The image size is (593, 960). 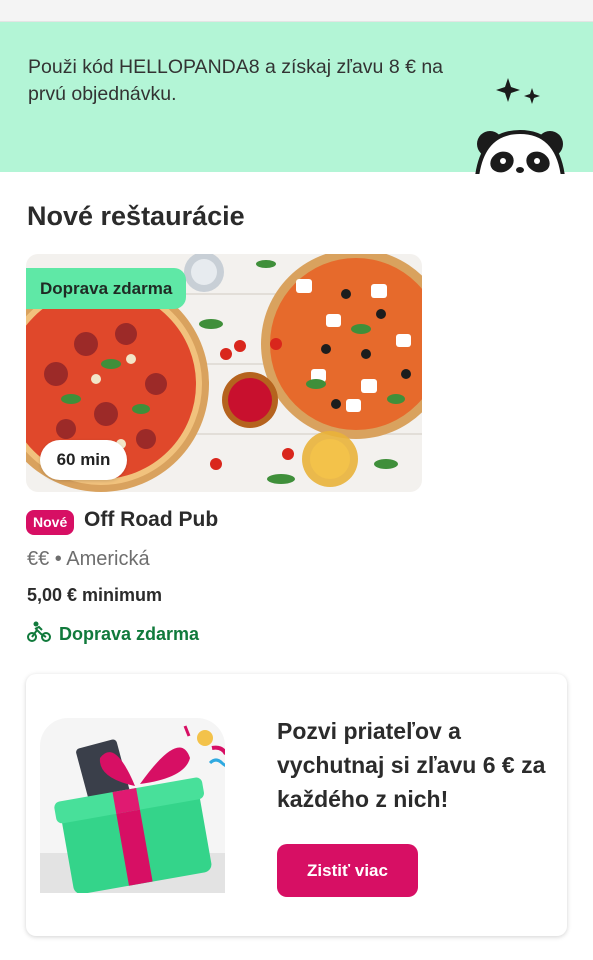 I want to click on status-bar-area, so click(x=296, y=11).